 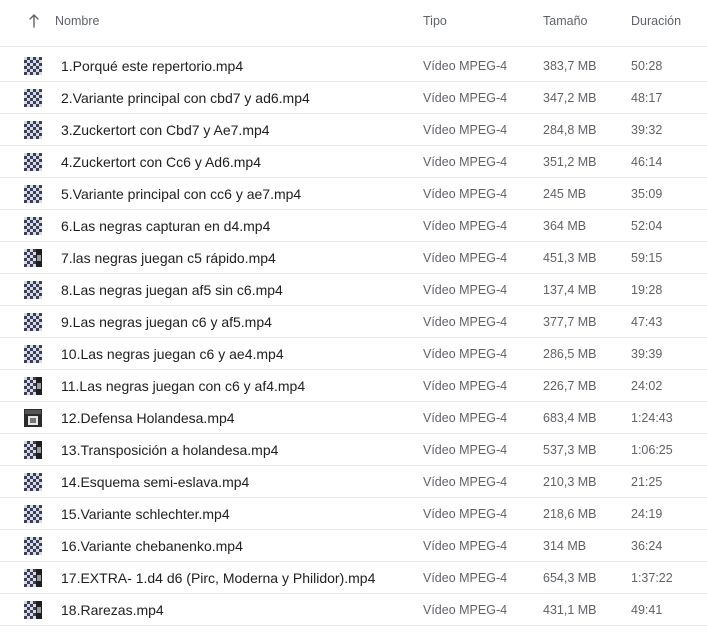 What do you see at coordinates (647, 546) in the screenshot?
I see `file-duration: 36:24` at bounding box center [647, 546].